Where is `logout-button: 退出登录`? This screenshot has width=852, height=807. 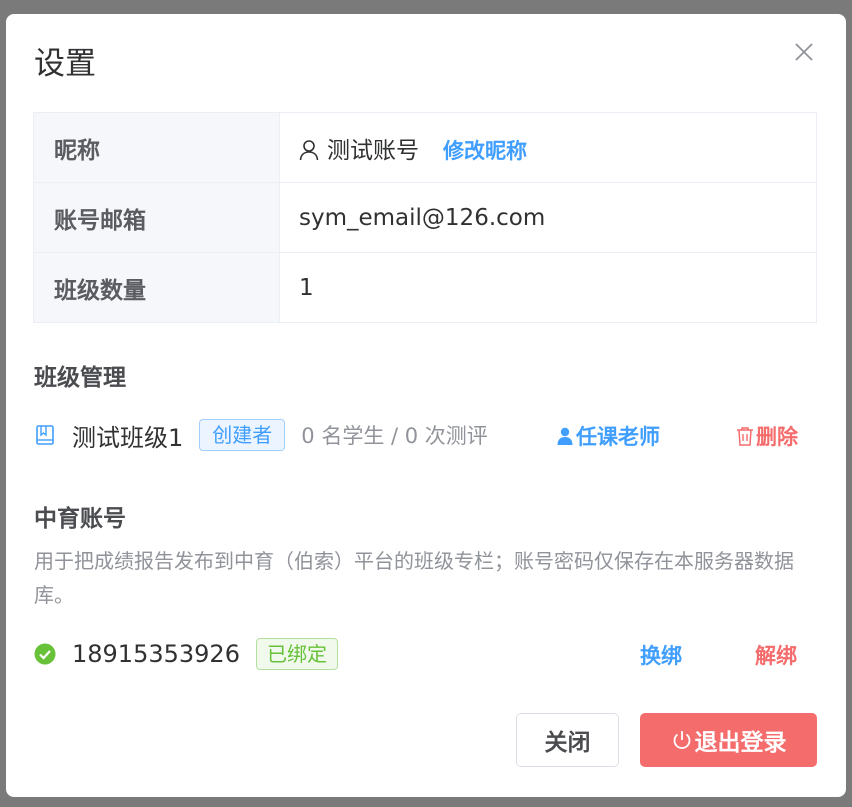
logout-button: 退出登录 is located at coordinates (728, 740).